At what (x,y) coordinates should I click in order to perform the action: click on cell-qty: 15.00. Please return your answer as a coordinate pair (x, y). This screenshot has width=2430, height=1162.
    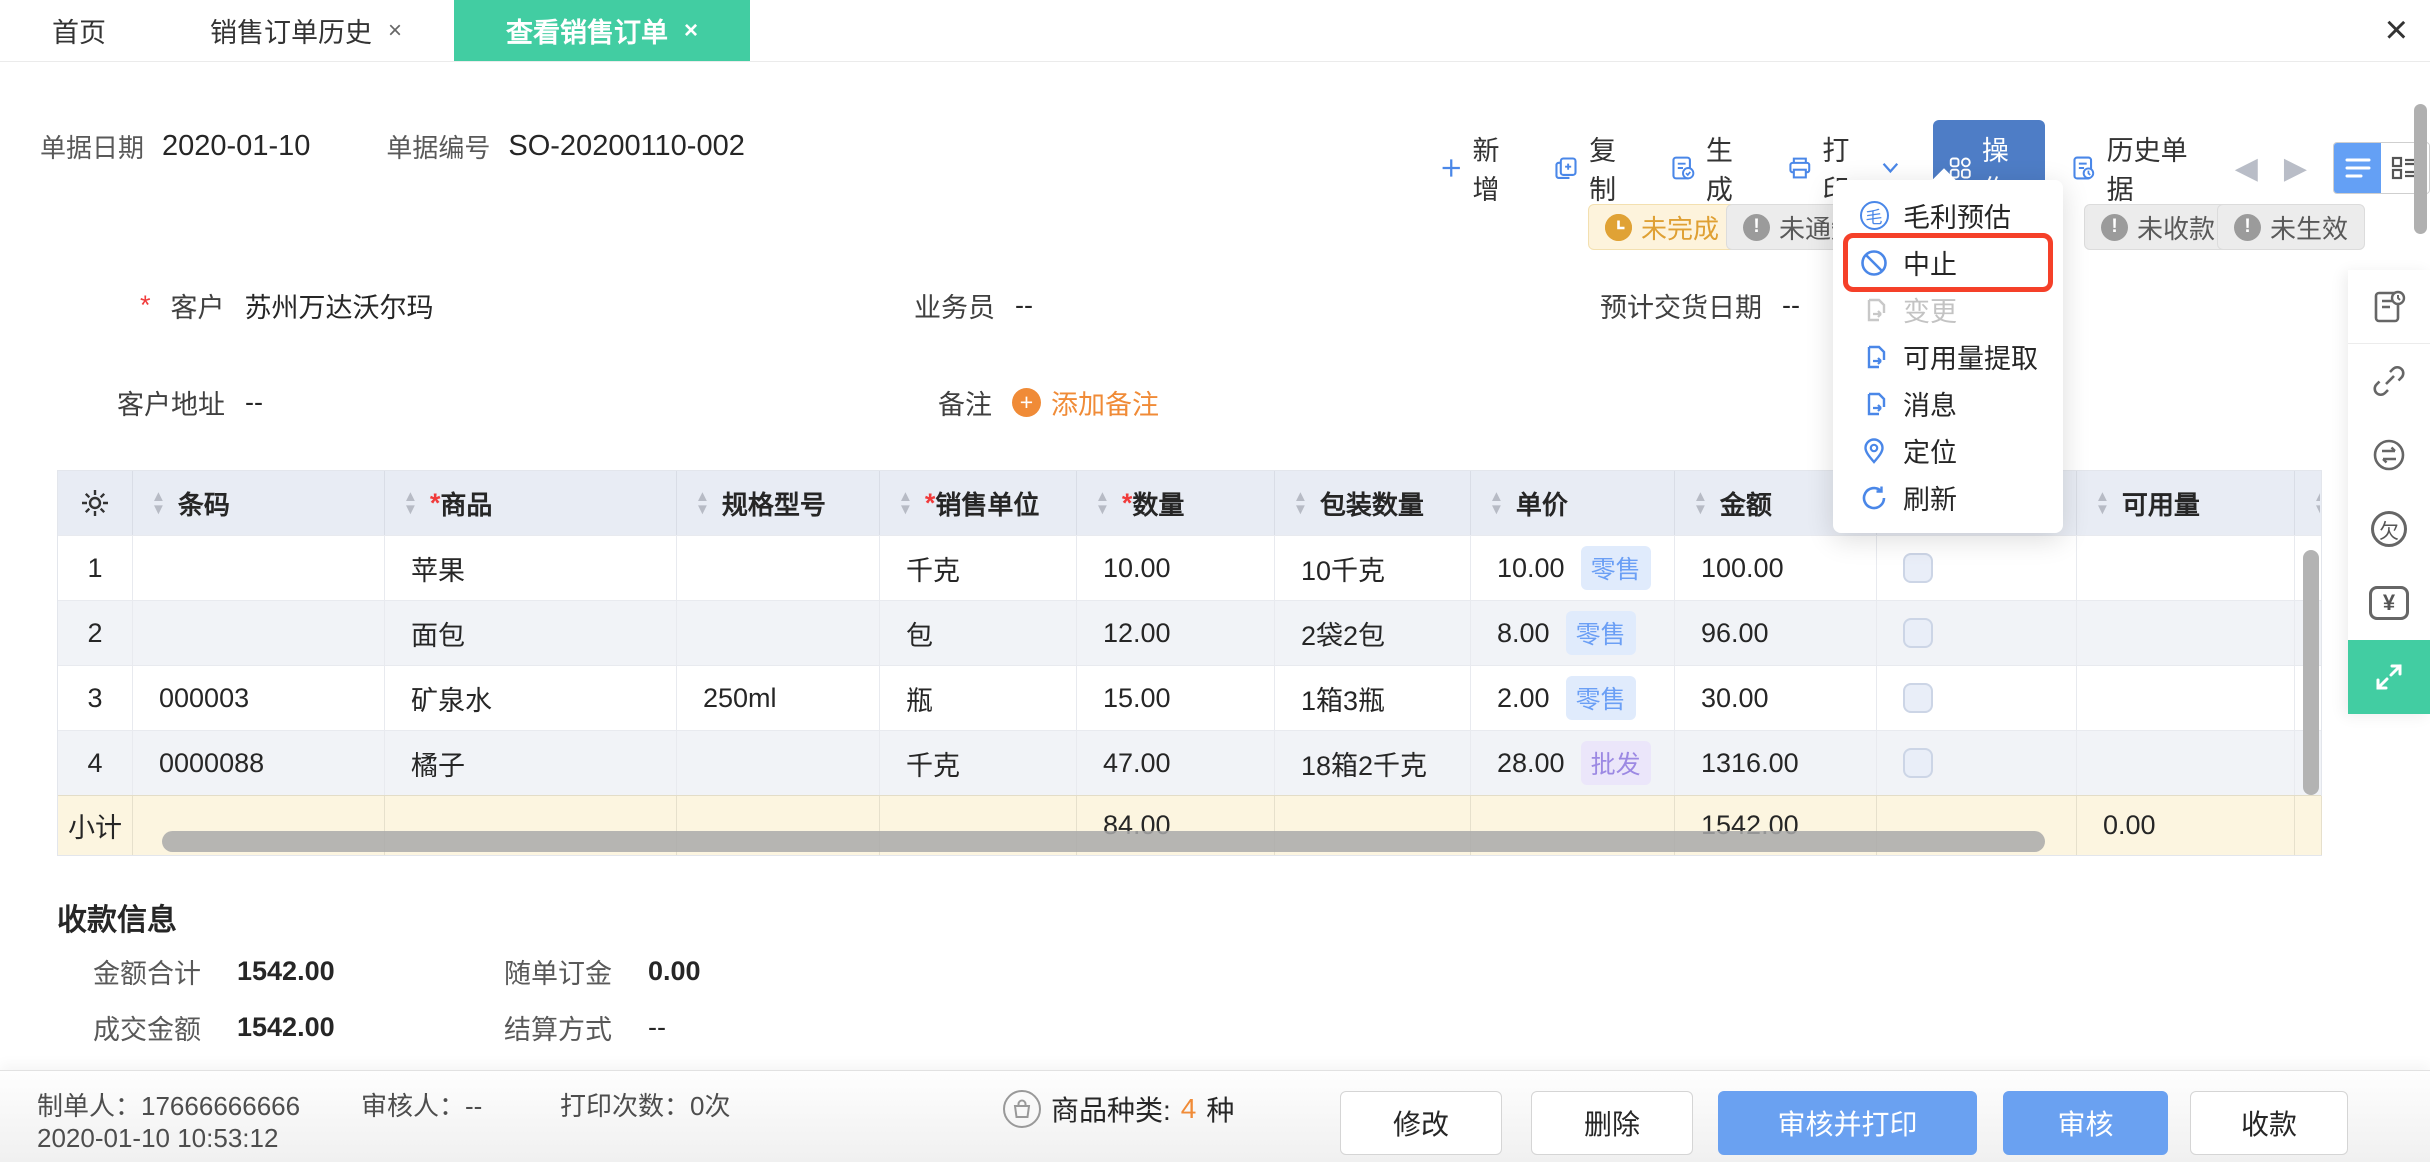
    Looking at the image, I should click on (1176, 698).